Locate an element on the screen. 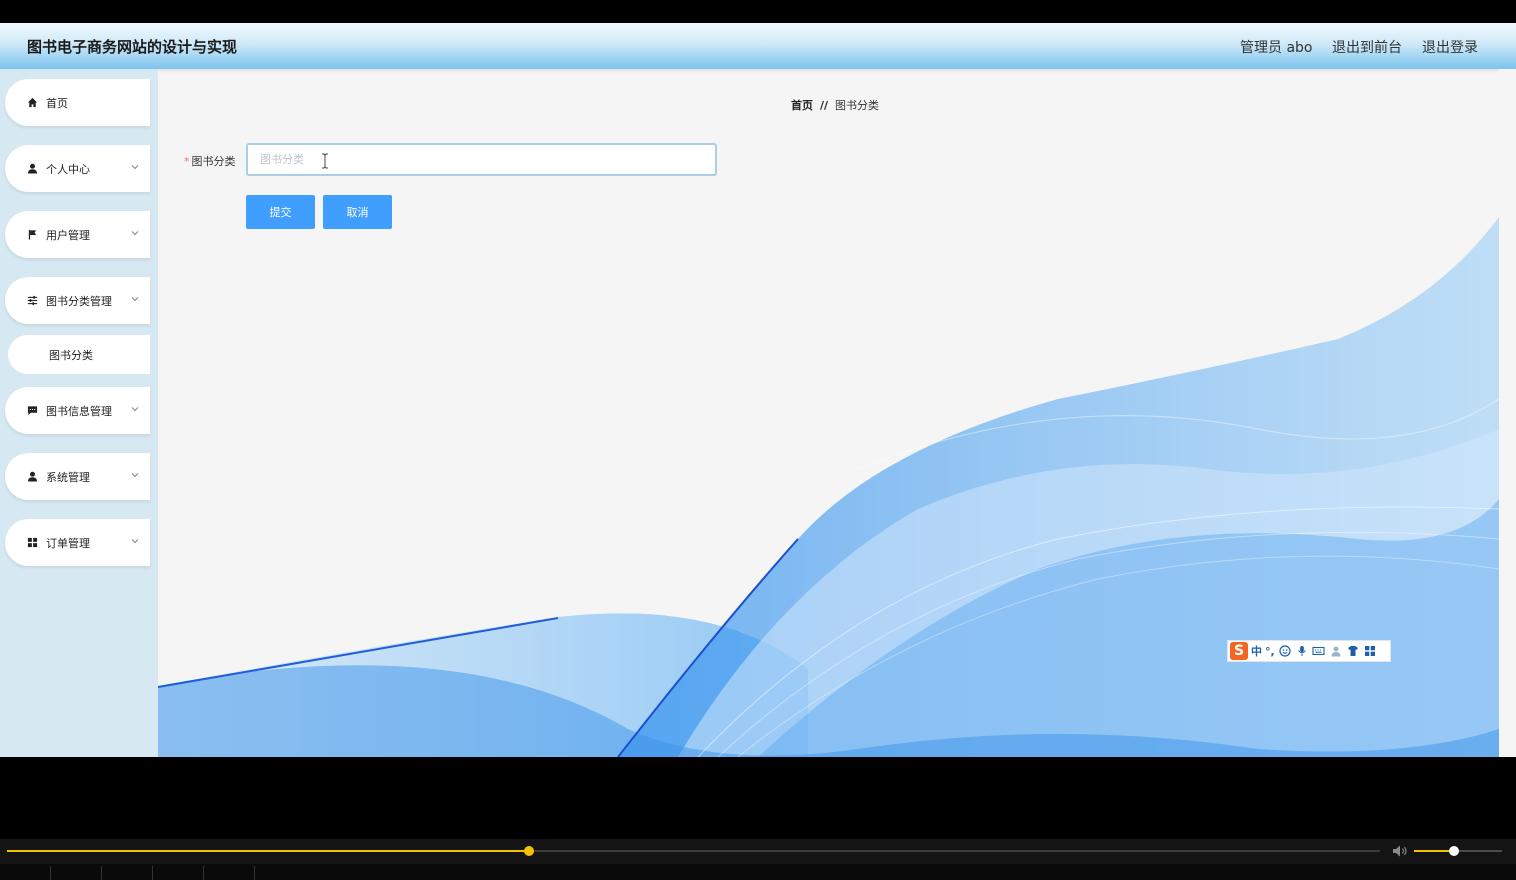 Image resolution: width=1516 pixels, height=880 pixels. sliders-icon is located at coordinates (32, 301).